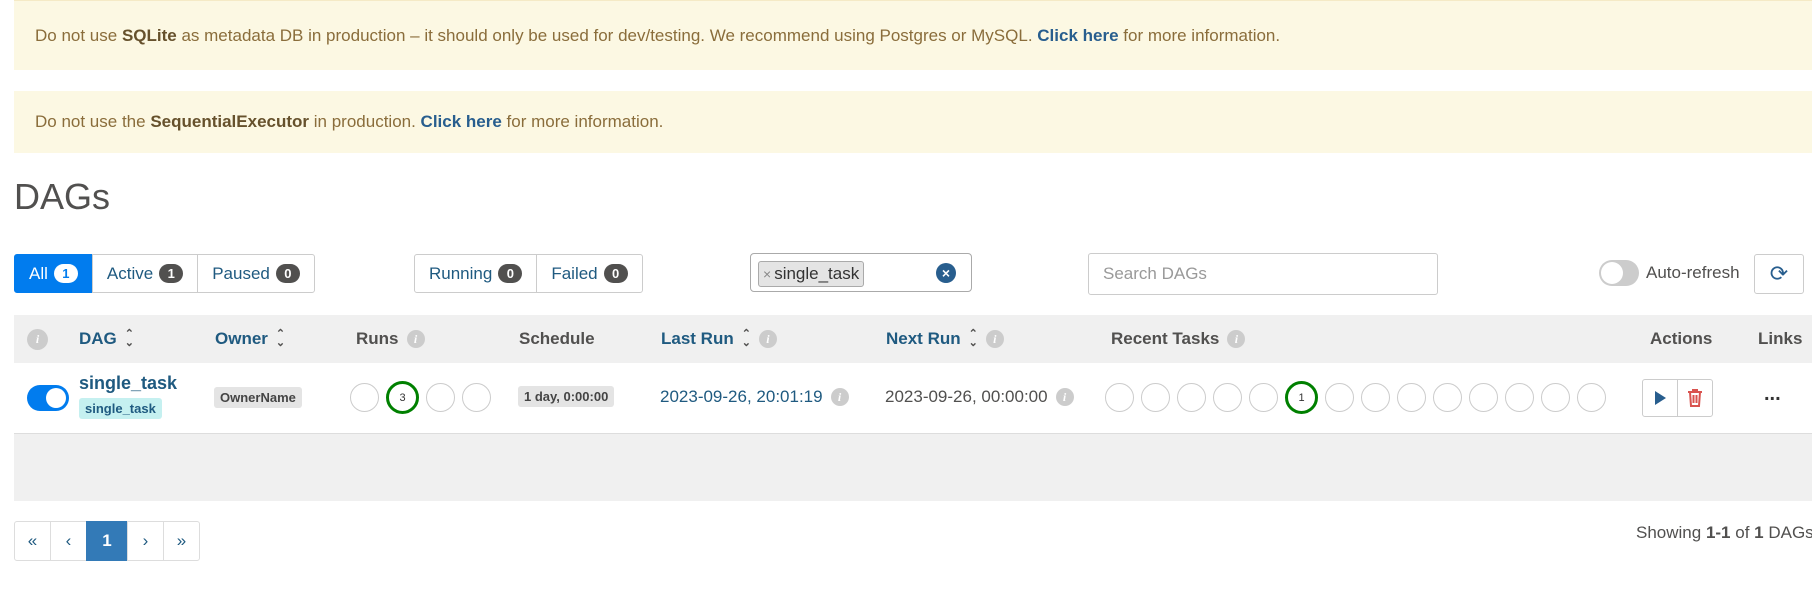  What do you see at coordinates (1724, 532) in the screenshot?
I see `showing-count-text: Showing 1-1 of 1 DAGs` at bounding box center [1724, 532].